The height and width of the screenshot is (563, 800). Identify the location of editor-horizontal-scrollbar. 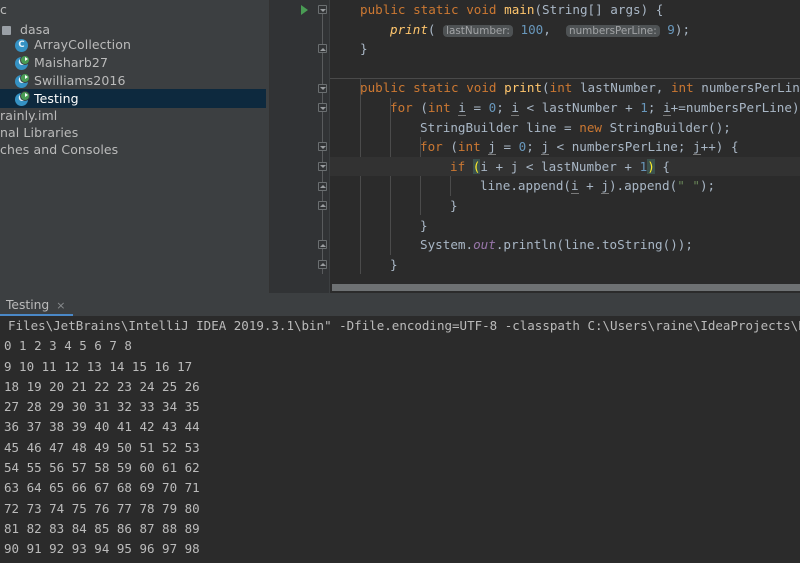
(566, 287).